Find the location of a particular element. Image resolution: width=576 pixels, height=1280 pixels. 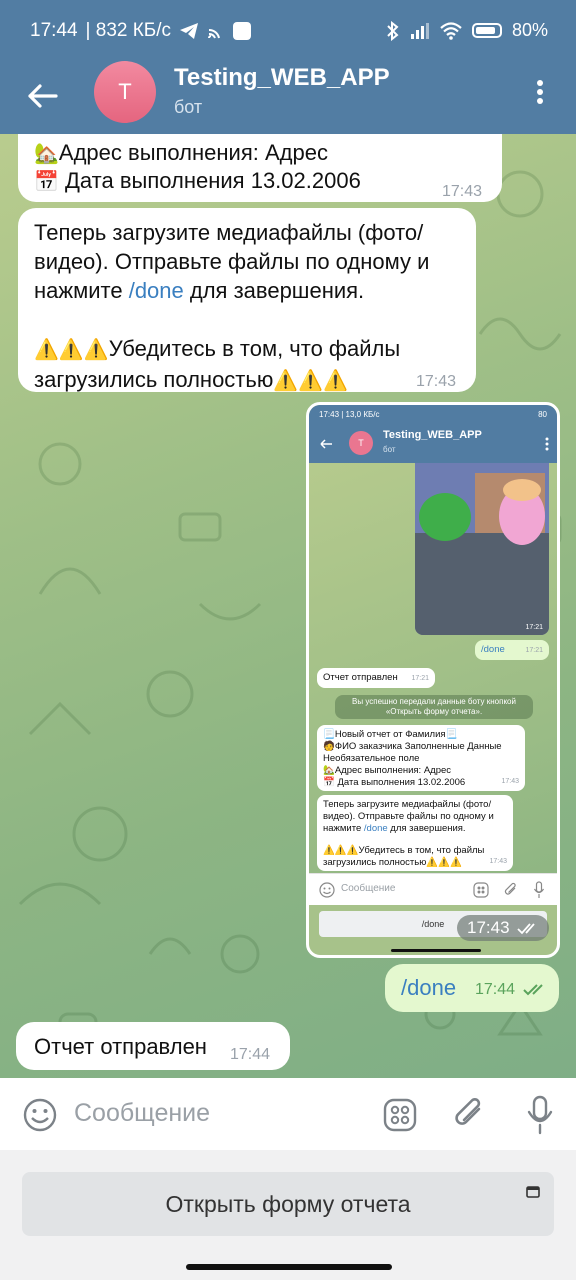

telegram-notification-icon is located at coordinates (189, 31).